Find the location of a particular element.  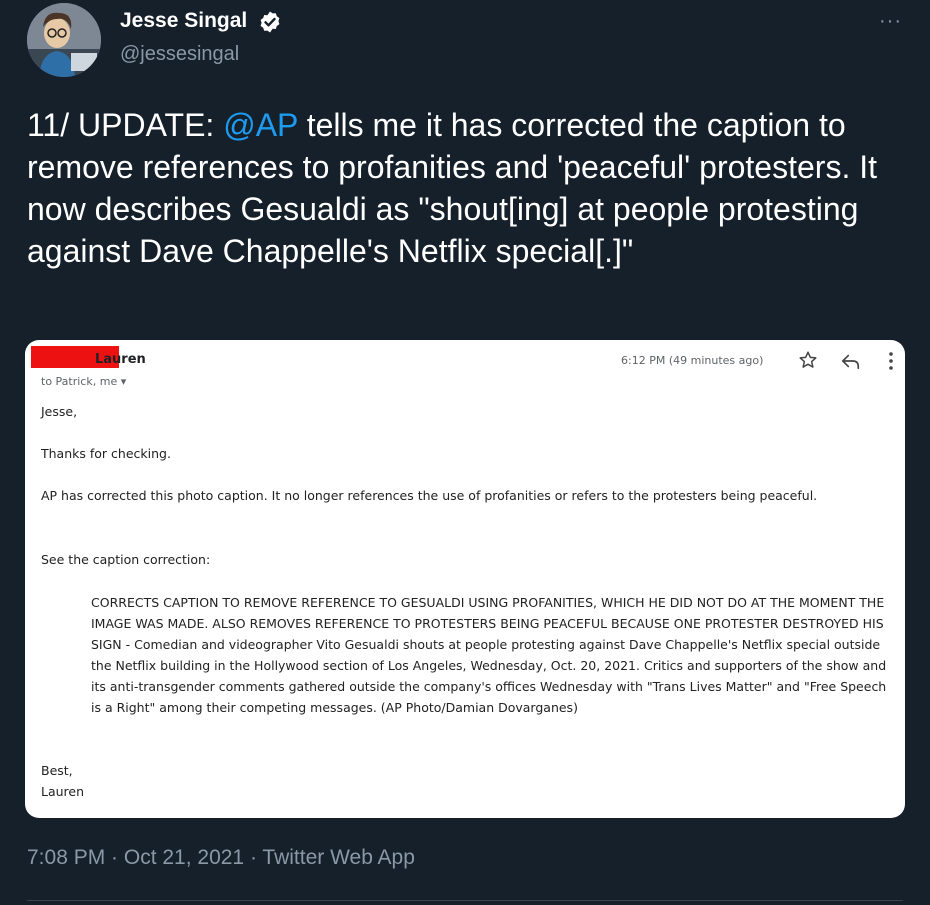

avatar is located at coordinates (64, 40).